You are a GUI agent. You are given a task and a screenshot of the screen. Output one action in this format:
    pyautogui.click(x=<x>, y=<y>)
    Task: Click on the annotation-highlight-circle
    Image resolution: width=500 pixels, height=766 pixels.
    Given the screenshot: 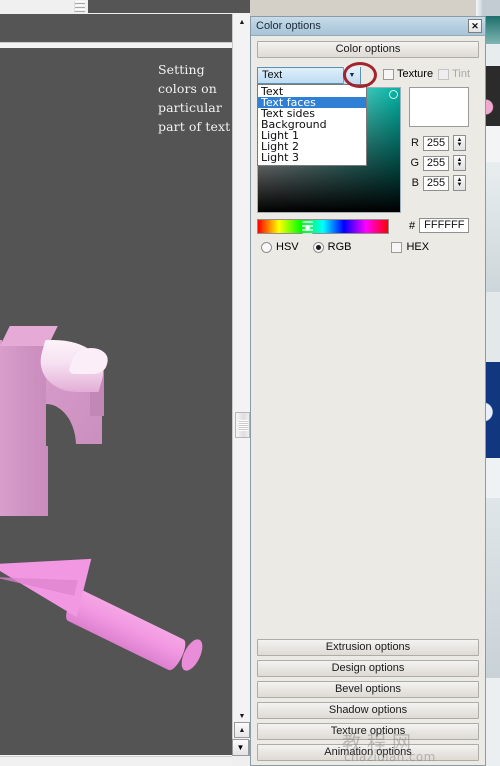 What is the action you would take?
    pyautogui.click(x=360, y=75)
    